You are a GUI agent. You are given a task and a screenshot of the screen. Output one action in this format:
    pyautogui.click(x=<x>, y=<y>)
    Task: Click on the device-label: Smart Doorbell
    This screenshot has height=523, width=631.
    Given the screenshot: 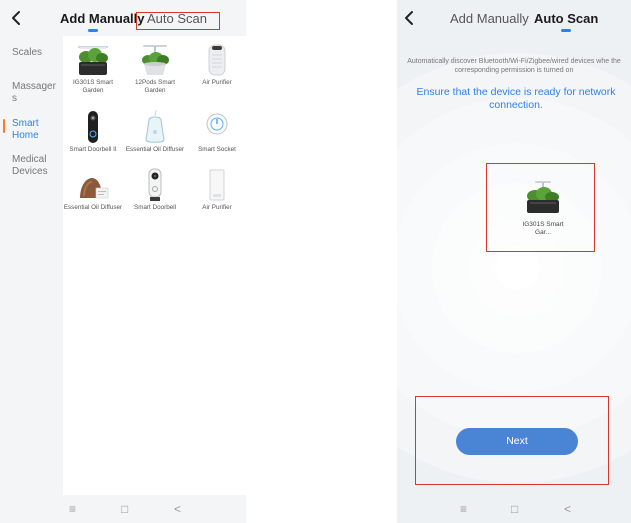 What is the action you would take?
    pyautogui.click(x=155, y=207)
    